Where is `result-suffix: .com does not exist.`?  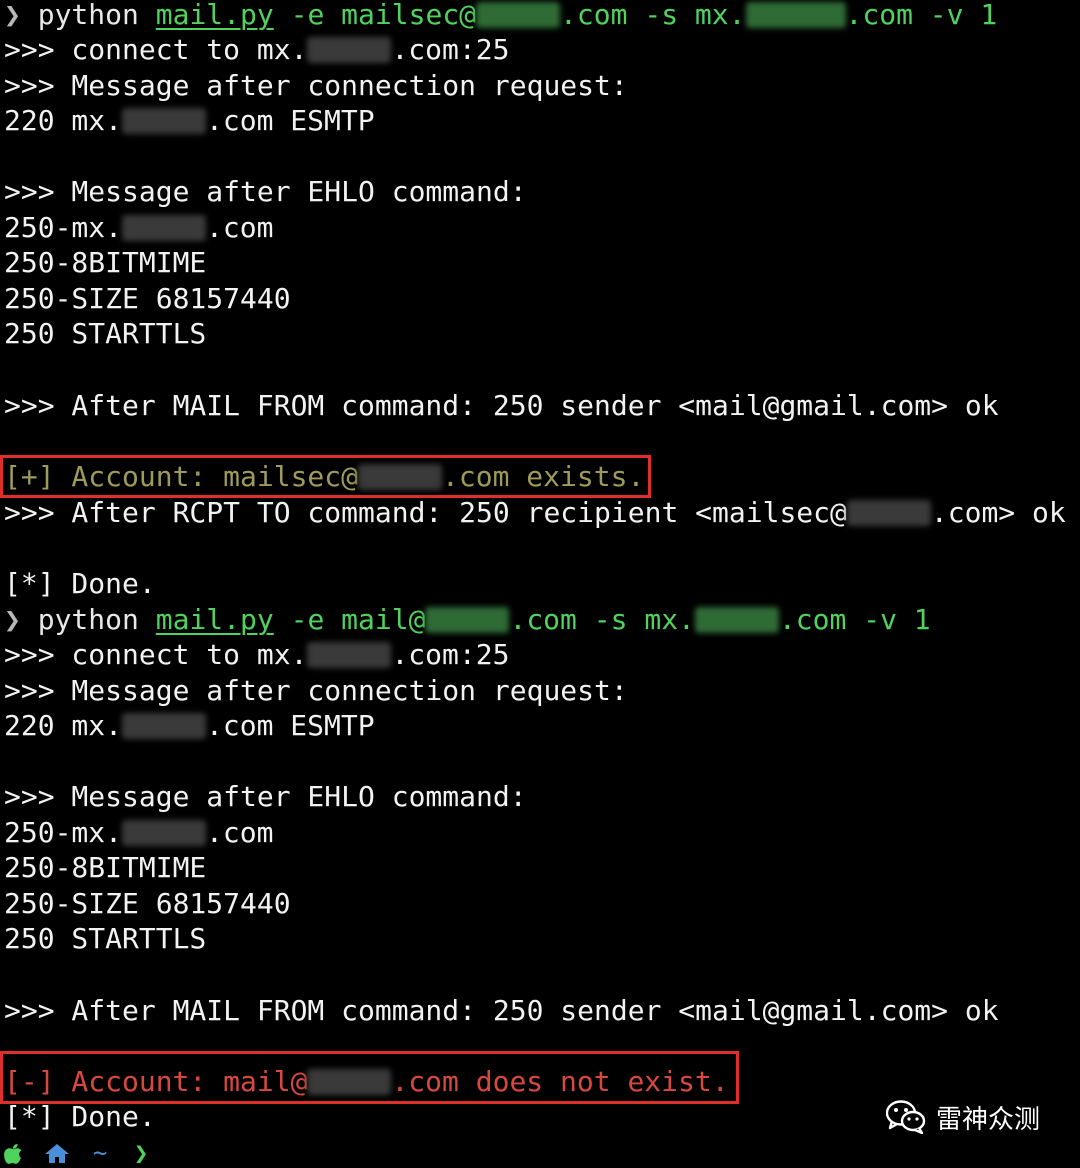 result-suffix: .com does not exist. is located at coordinates (560, 1081).